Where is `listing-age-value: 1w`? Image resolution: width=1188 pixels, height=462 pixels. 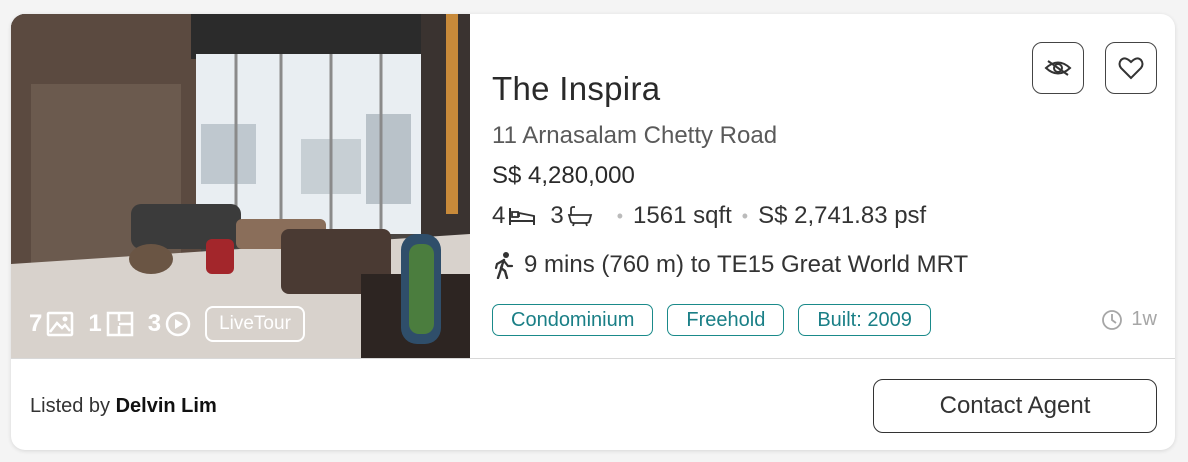 listing-age-value: 1w is located at coordinates (1144, 319).